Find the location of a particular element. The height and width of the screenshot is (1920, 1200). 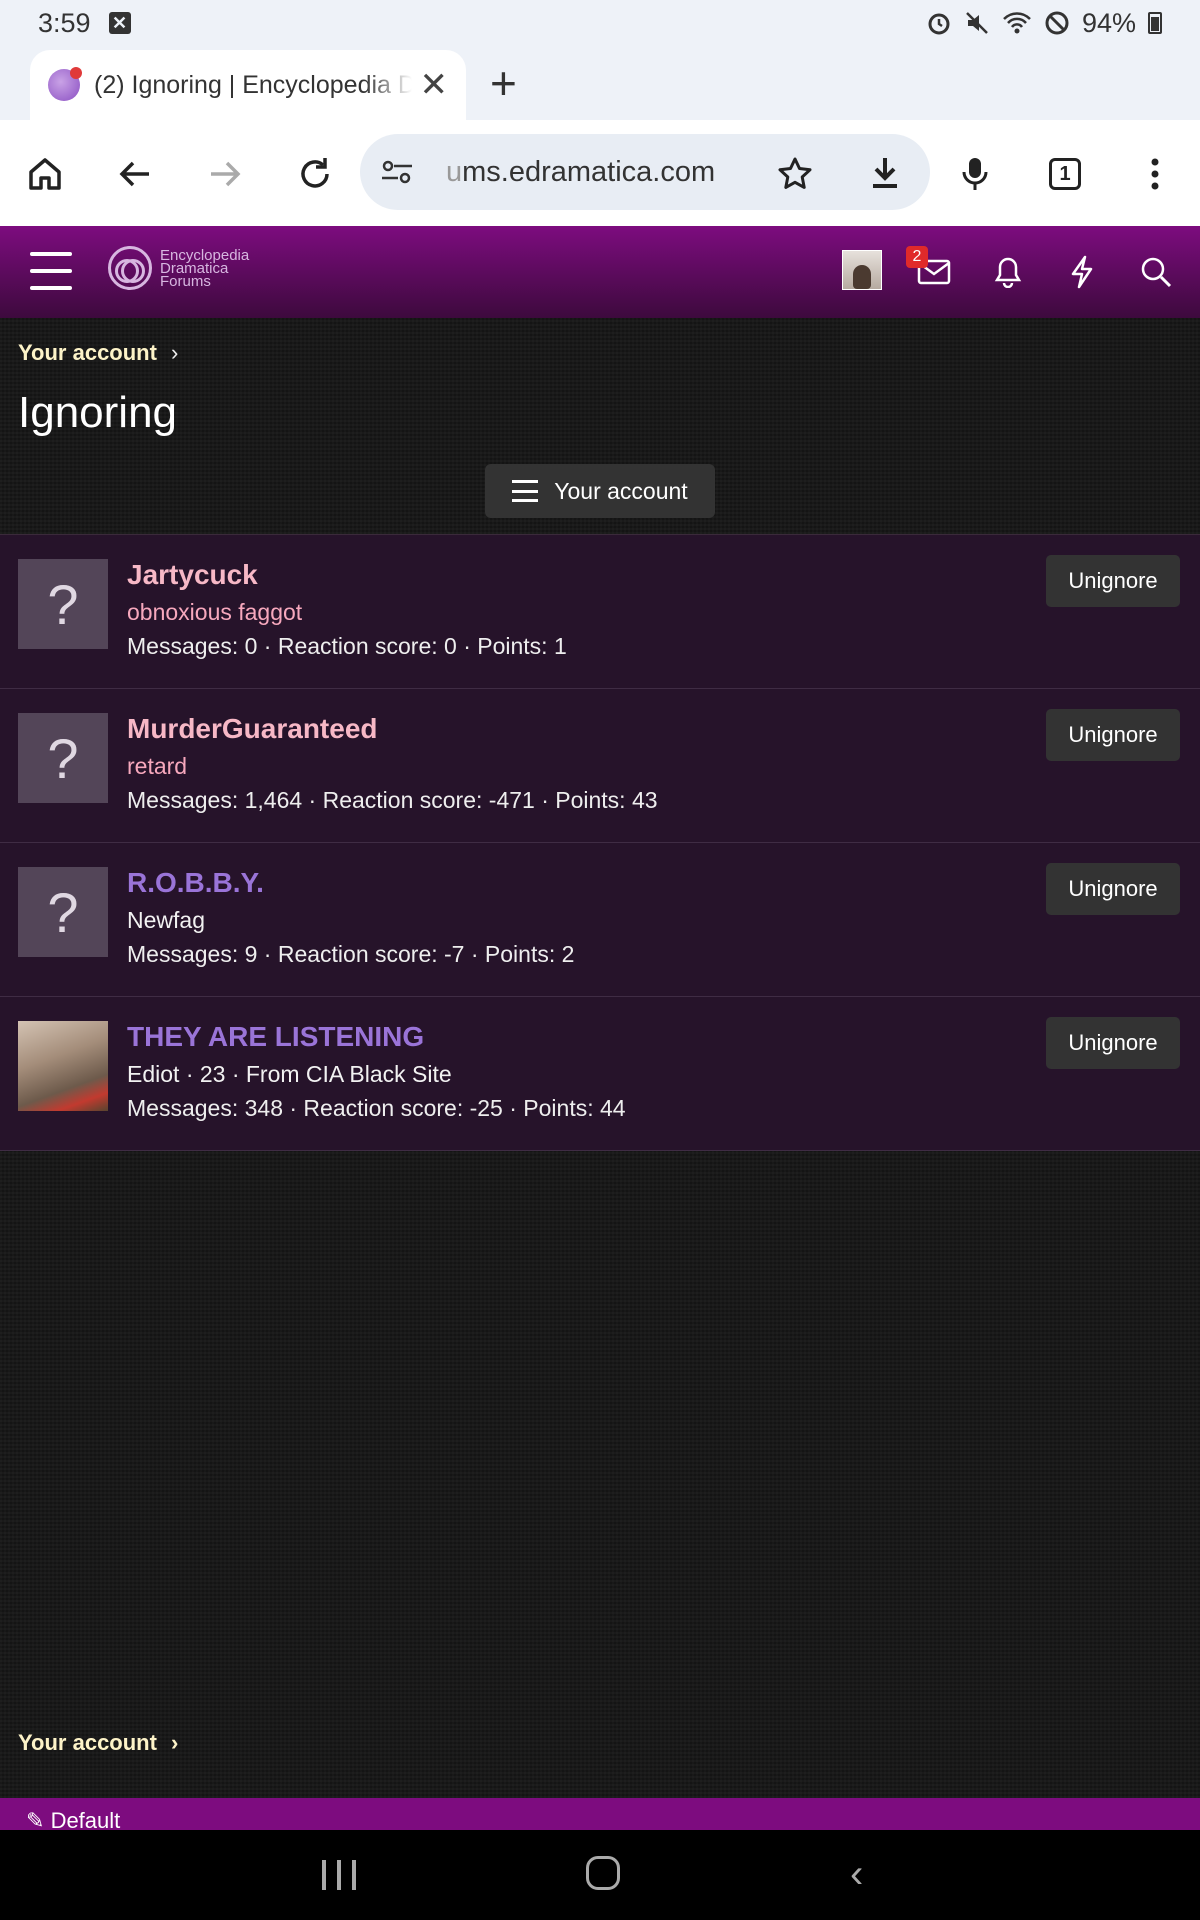

wifi-icon is located at coordinates (1017, 23).